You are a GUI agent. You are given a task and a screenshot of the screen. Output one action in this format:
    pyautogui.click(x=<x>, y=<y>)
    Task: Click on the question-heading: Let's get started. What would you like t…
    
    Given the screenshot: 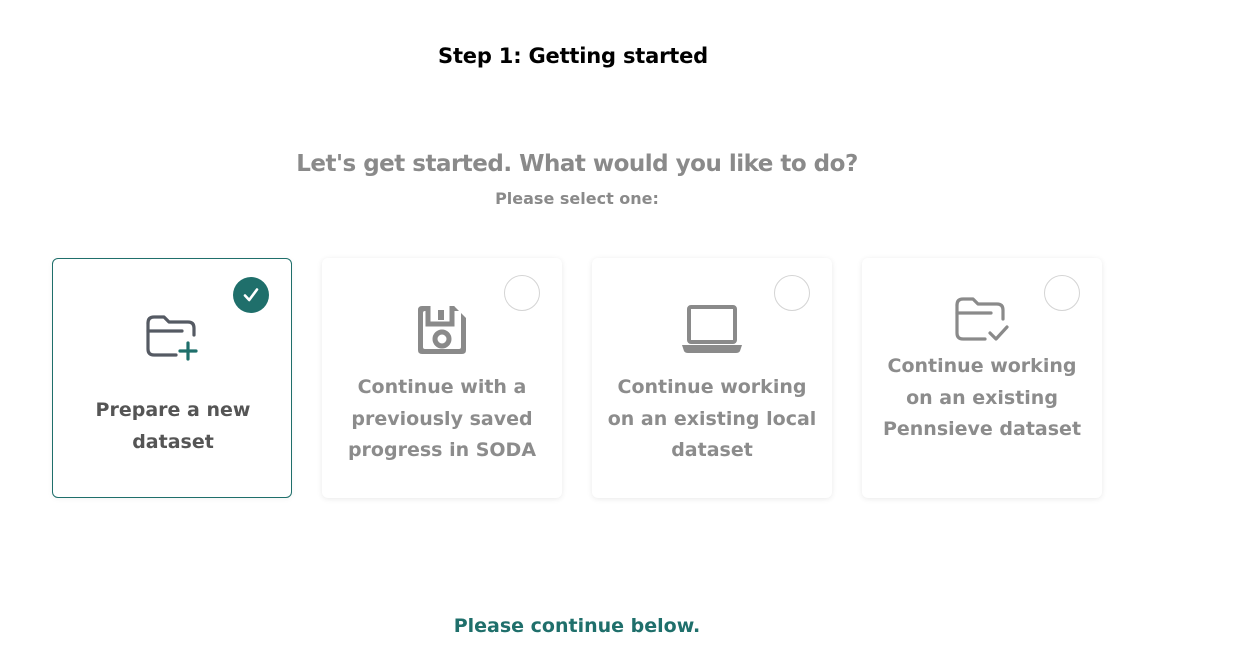 What is the action you would take?
    pyautogui.click(x=577, y=164)
    